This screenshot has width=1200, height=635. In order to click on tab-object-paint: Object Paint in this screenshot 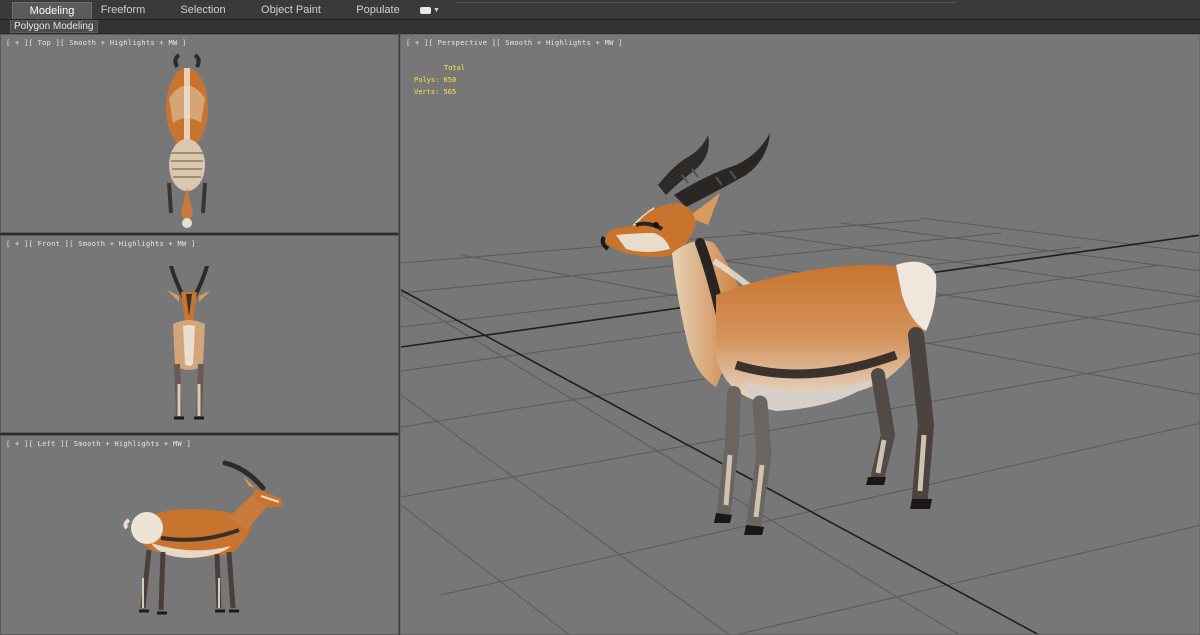, I will do `click(291, 10)`.